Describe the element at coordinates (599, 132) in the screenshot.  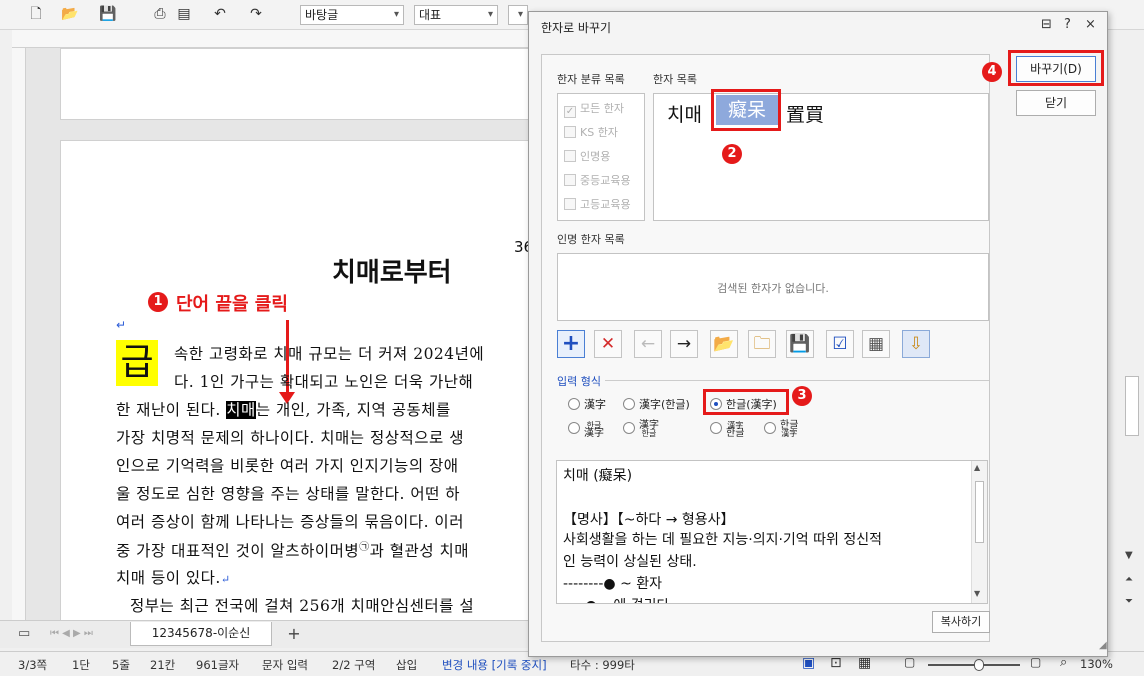
I see `category-label: KS 한자` at that location.